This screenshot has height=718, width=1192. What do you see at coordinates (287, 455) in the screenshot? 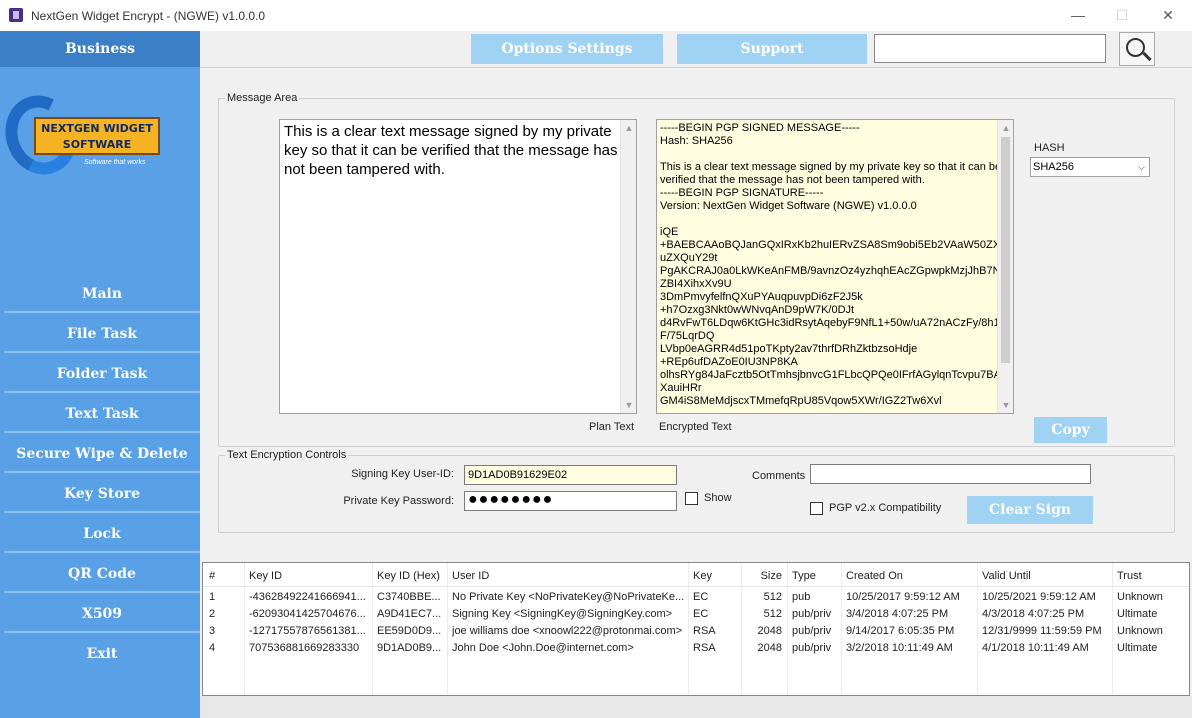
I see `controls-label: Text Encryption Controls` at bounding box center [287, 455].